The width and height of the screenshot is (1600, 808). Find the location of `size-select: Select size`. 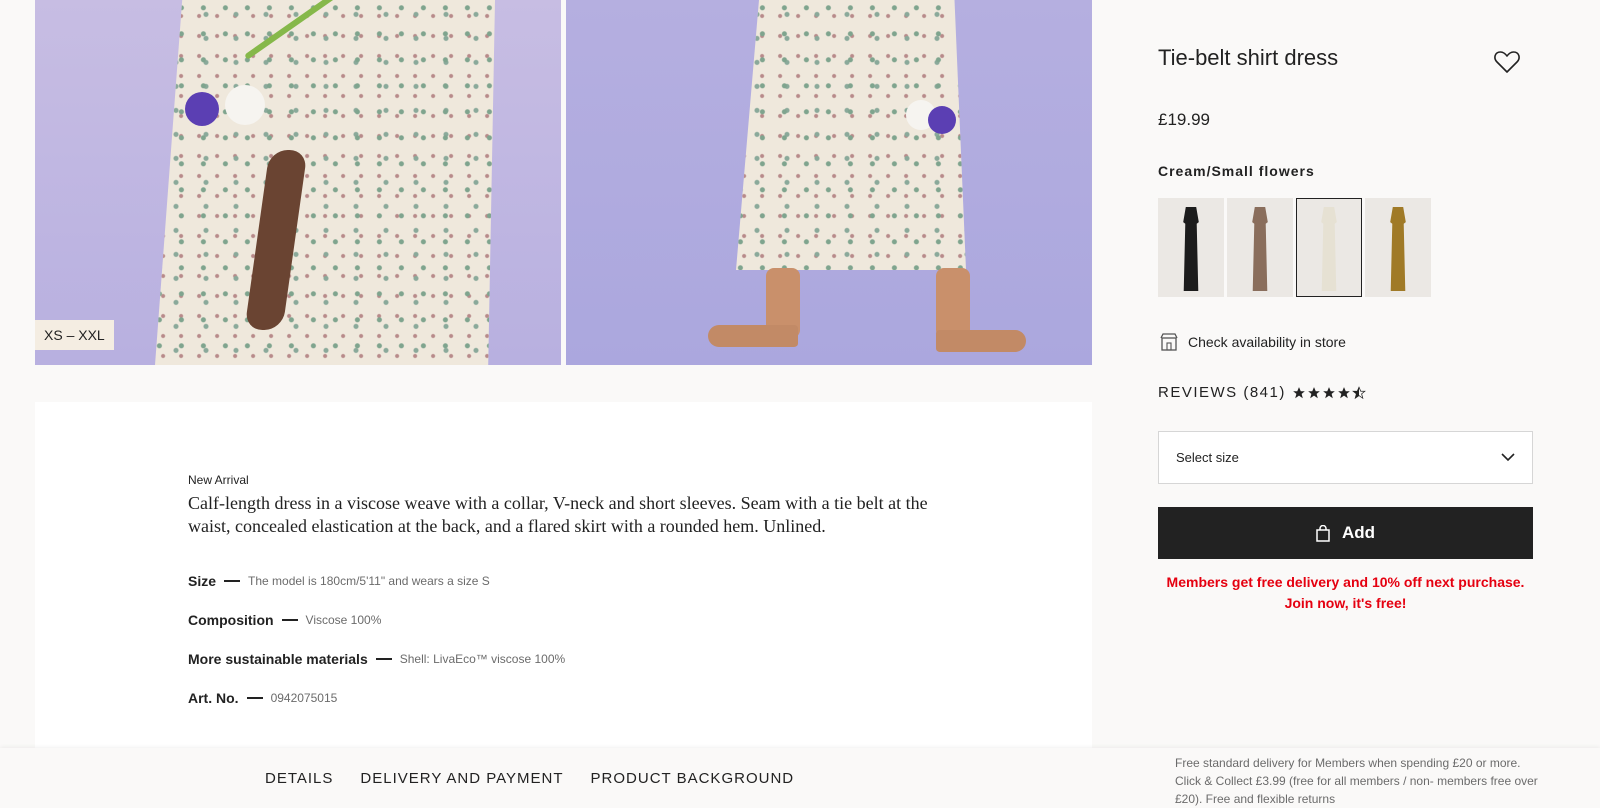

size-select: Select size is located at coordinates (1345, 457).